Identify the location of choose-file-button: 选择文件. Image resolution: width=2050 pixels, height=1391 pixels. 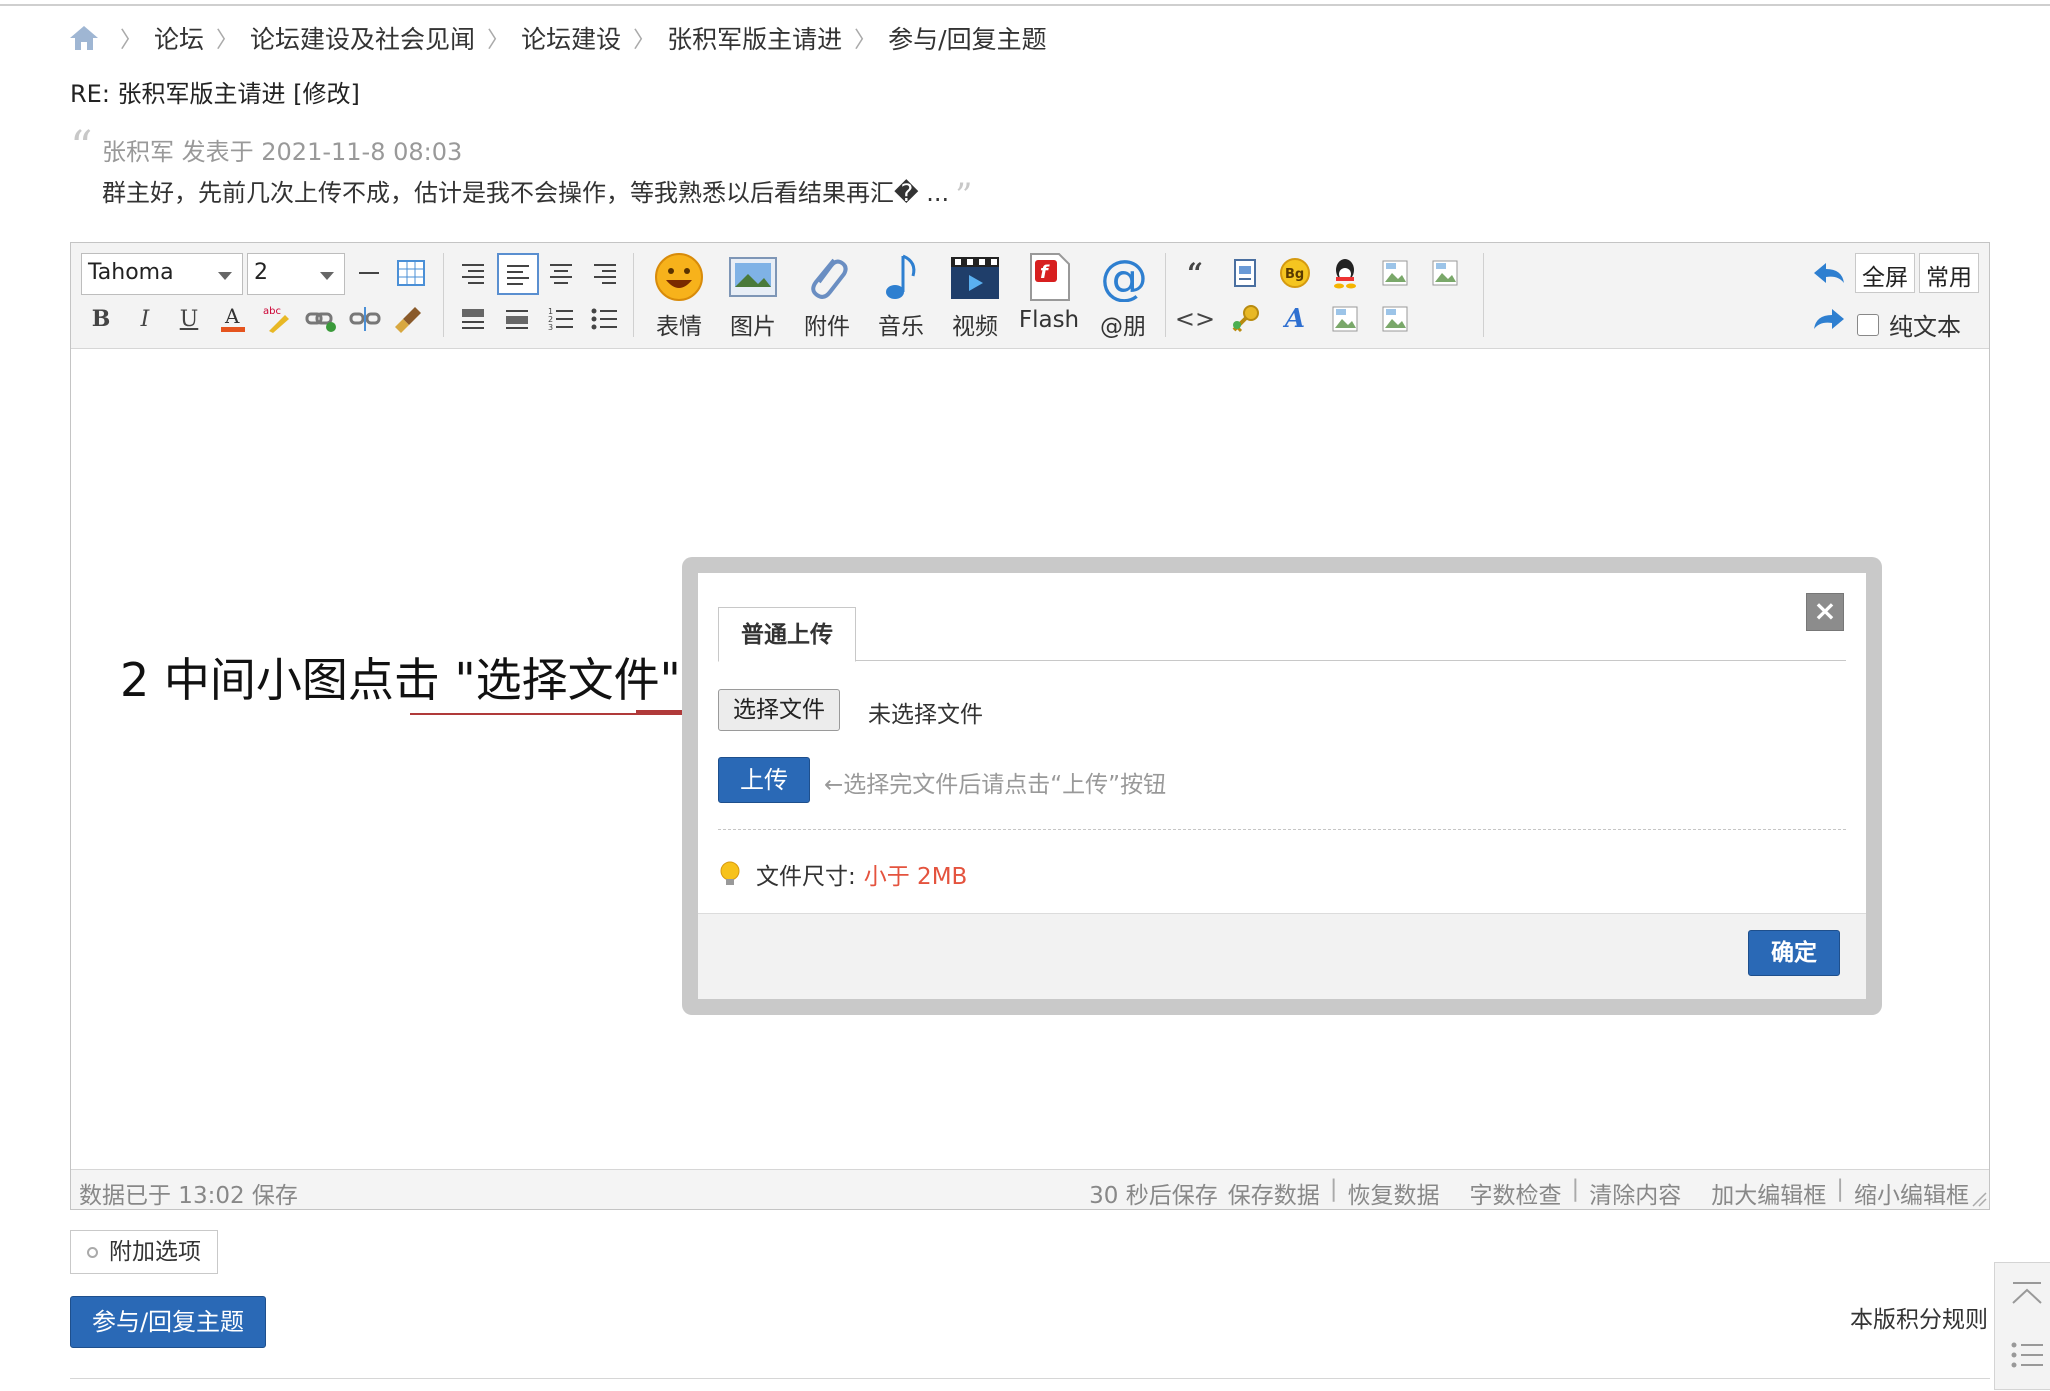
(779, 710).